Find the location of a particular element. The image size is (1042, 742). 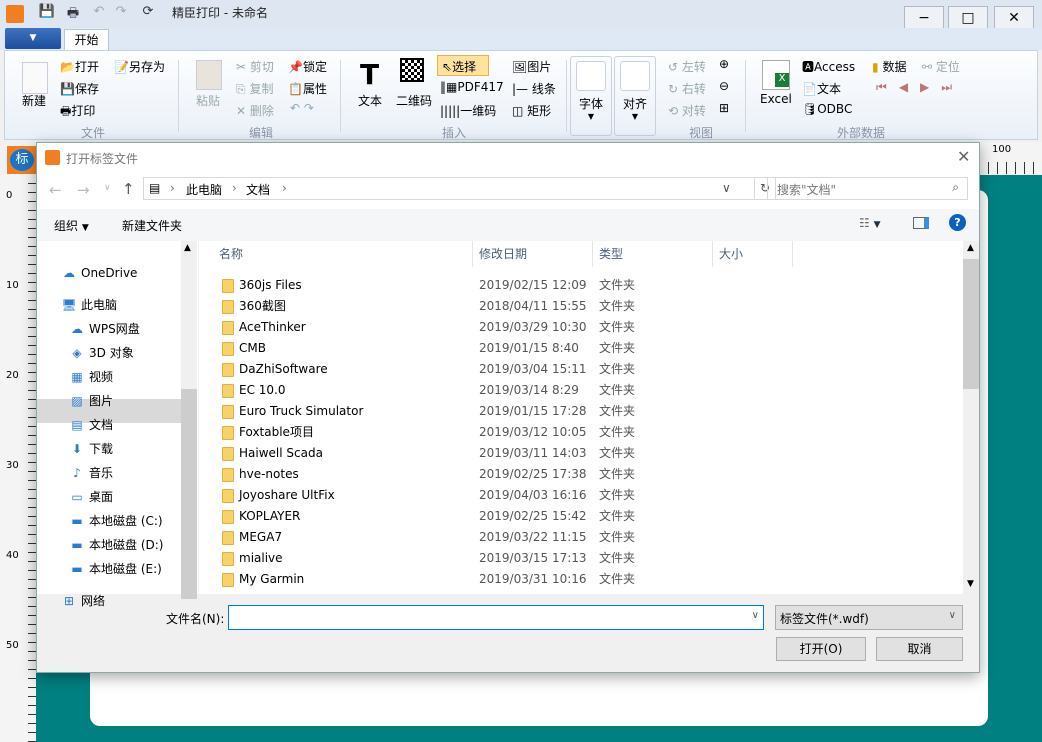

odbc-button: 🛢ODBC is located at coordinates (827, 109).